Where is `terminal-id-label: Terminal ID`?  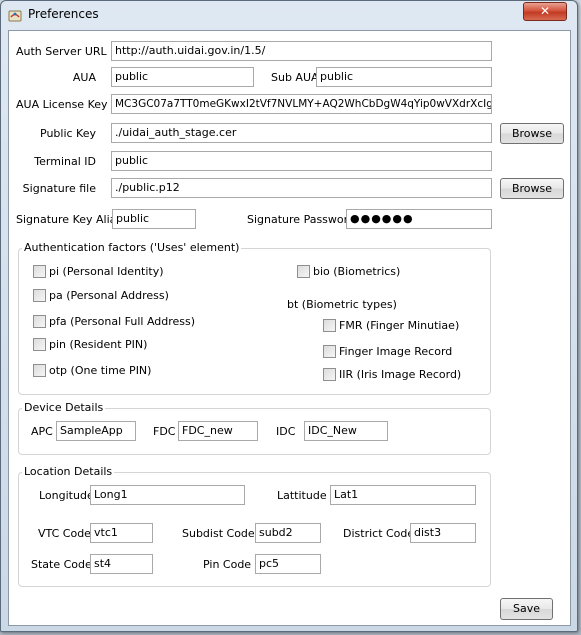
terminal-id-label: Terminal ID is located at coordinates (65, 161).